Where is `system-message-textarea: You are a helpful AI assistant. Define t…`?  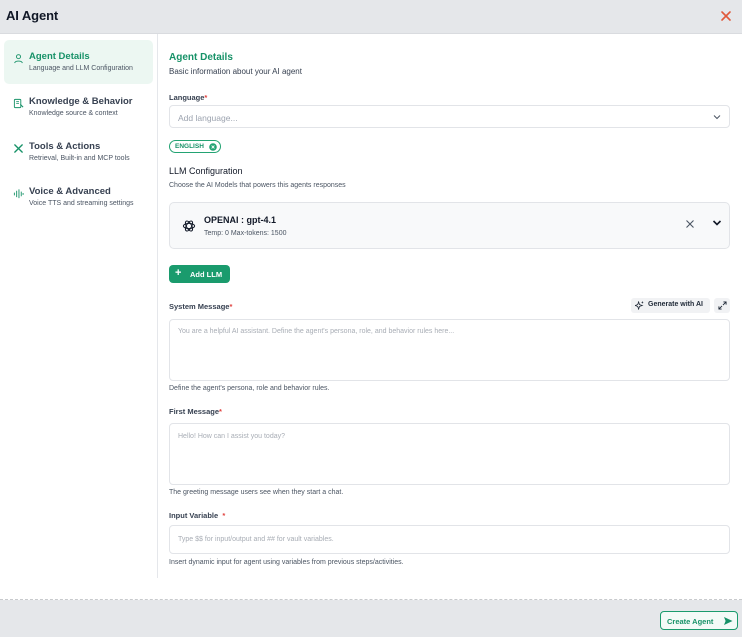
system-message-textarea: You are a helpful AI assistant. Define t… is located at coordinates (449, 350).